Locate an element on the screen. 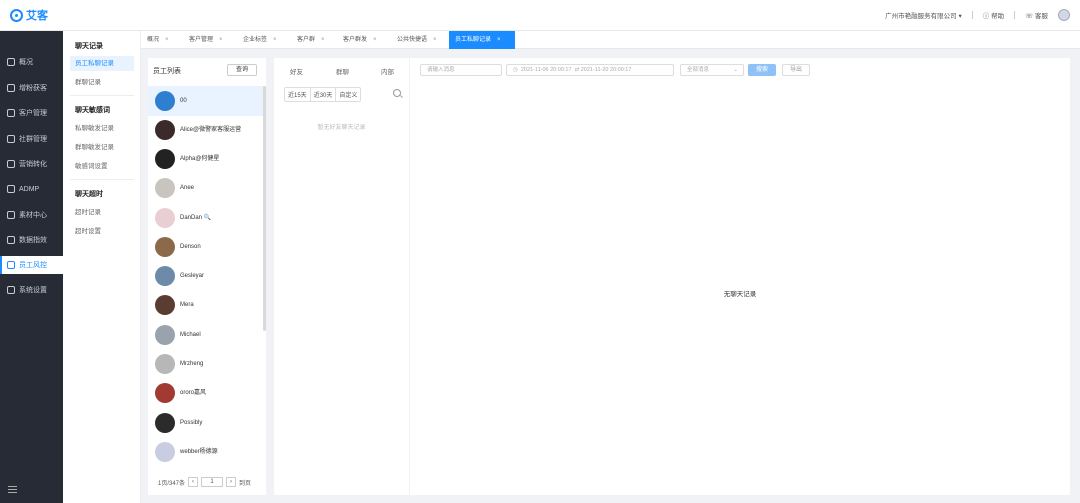 Image resolution: width=1080 pixels, height=503 pixels. chat-list-panel: 好友 群聊 内部 近15天 近30天 自定义 暂无好友聊天记录 is located at coordinates (341, 276).